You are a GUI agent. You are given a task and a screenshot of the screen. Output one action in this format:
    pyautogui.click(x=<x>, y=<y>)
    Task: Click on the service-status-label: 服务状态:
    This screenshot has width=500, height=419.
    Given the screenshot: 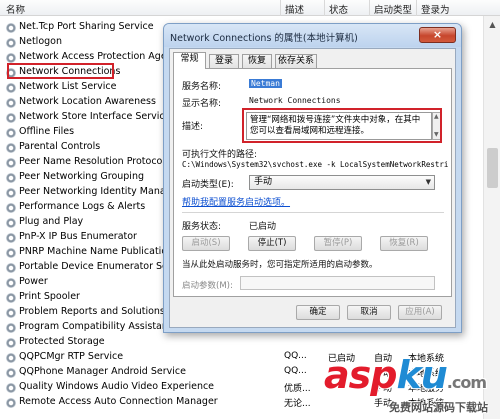 What is the action you would take?
    pyautogui.click(x=202, y=227)
    